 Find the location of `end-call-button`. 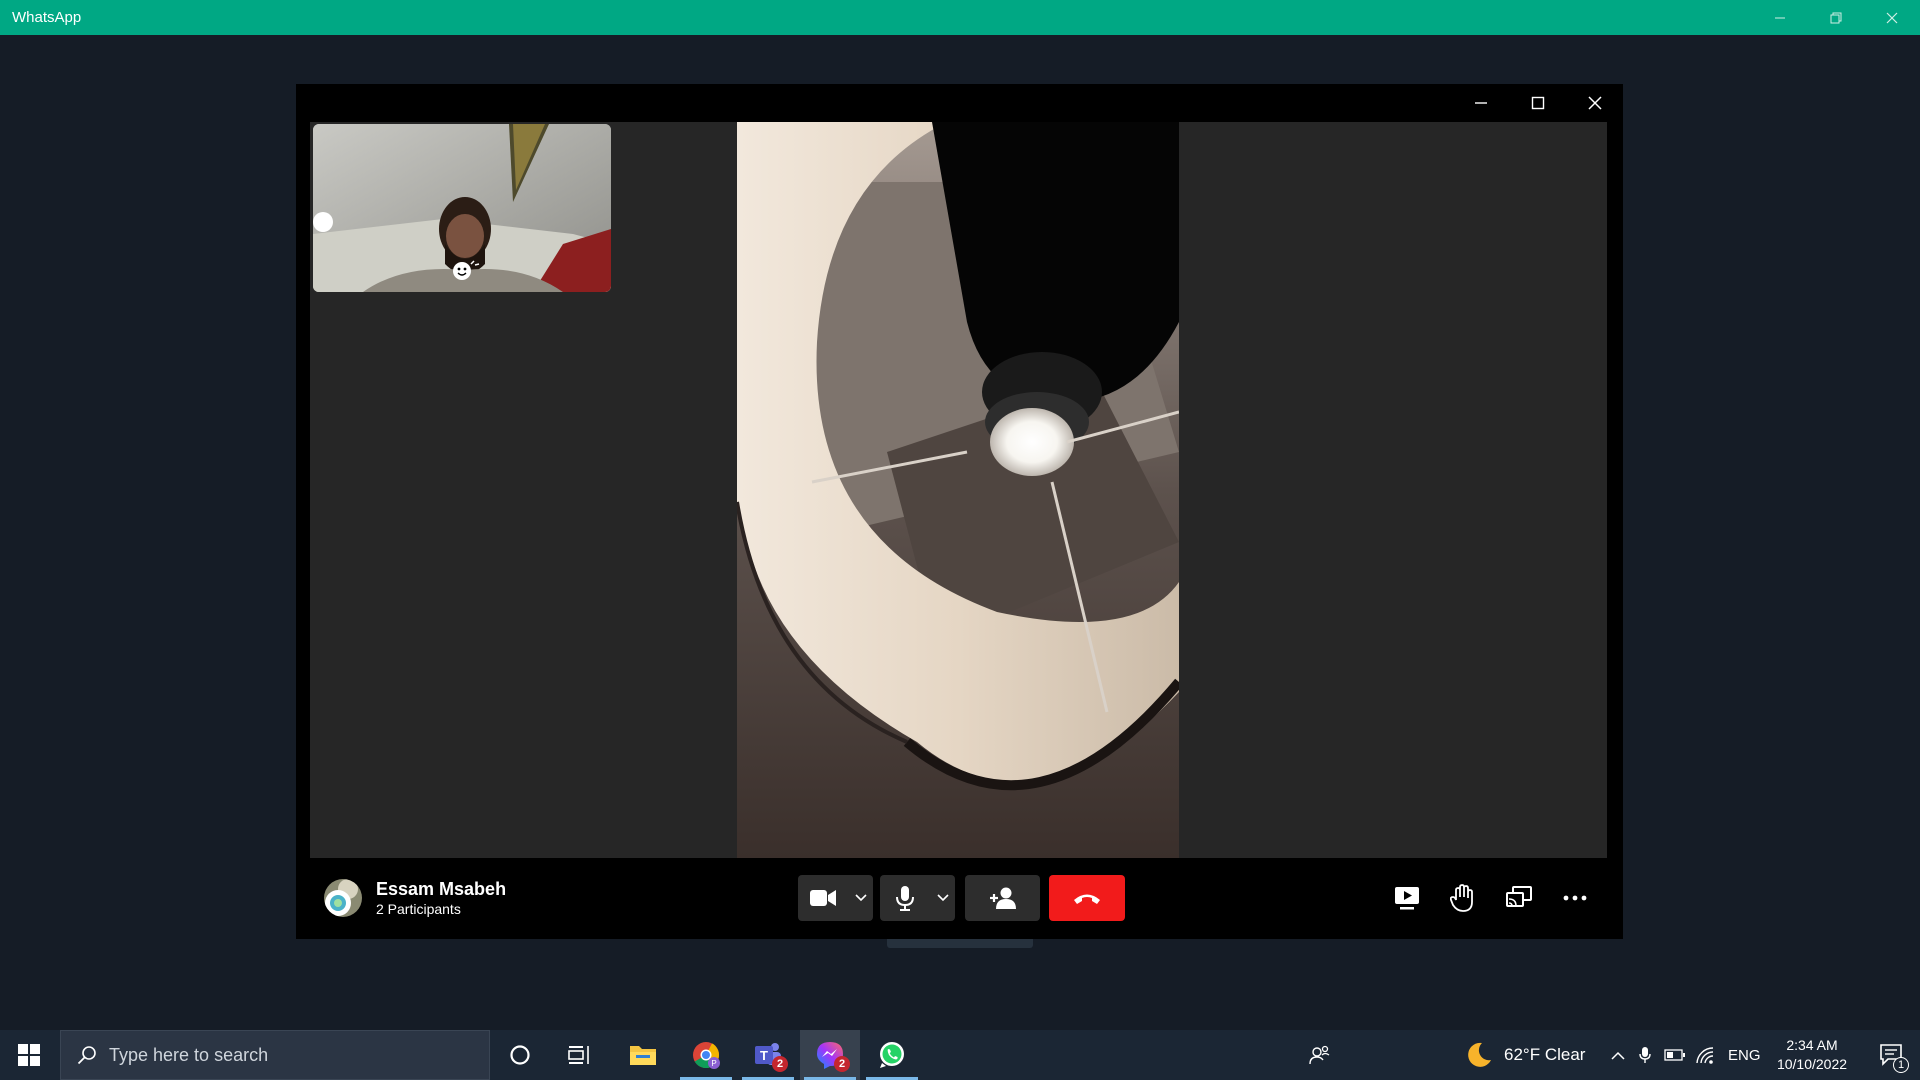

end-call-button is located at coordinates (1087, 898).